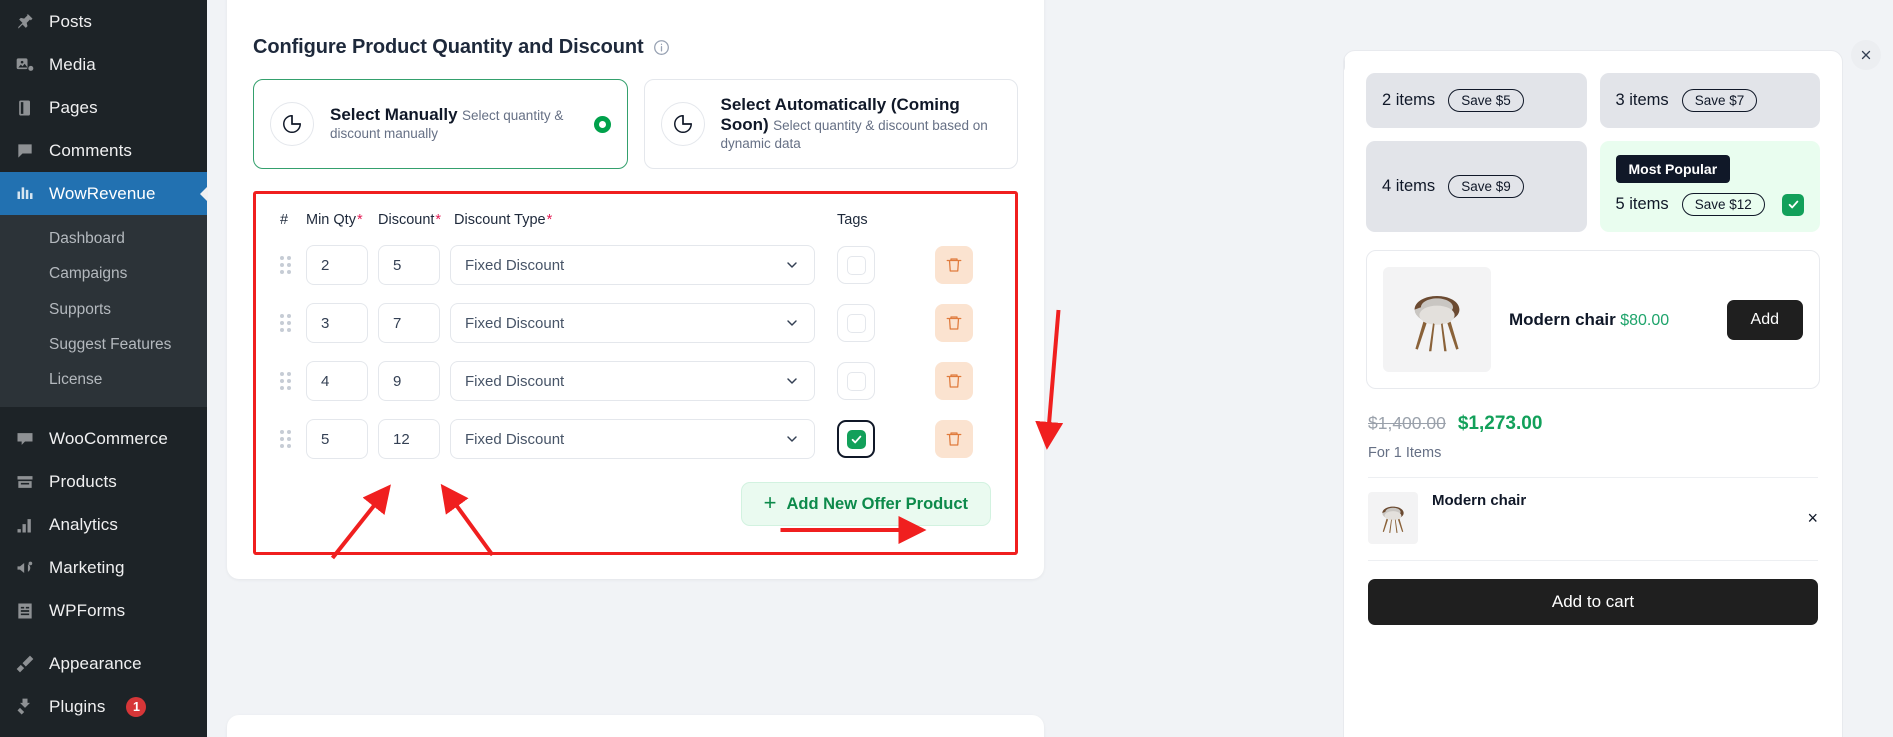 The height and width of the screenshot is (737, 1893). I want to click on product-meta: Modern chair $80.00, so click(1609, 320).